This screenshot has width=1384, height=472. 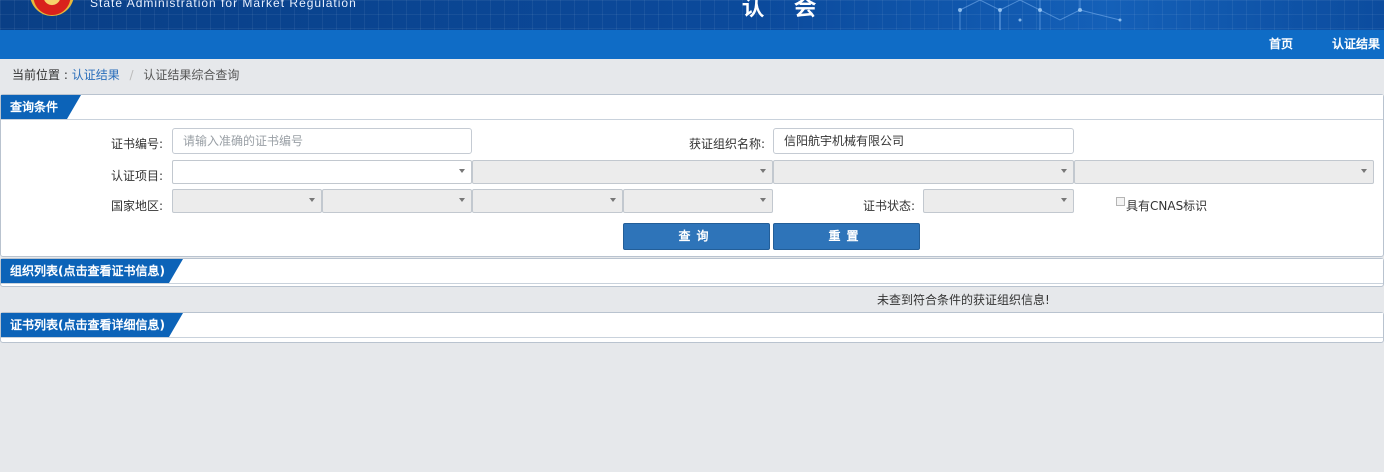 I want to click on cert-list-panel-title: 证书列表(点击查看详细信息), so click(x=92, y=325).